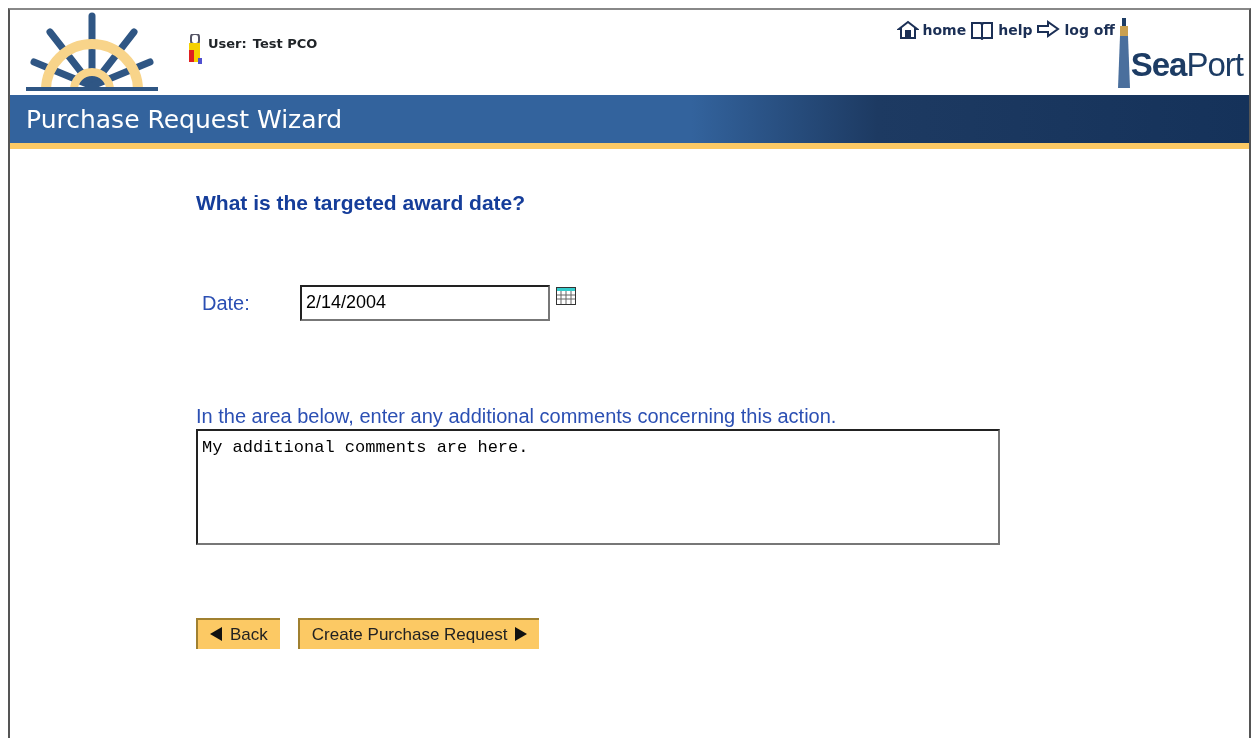  What do you see at coordinates (227, 44) in the screenshot?
I see `user-label: User:` at bounding box center [227, 44].